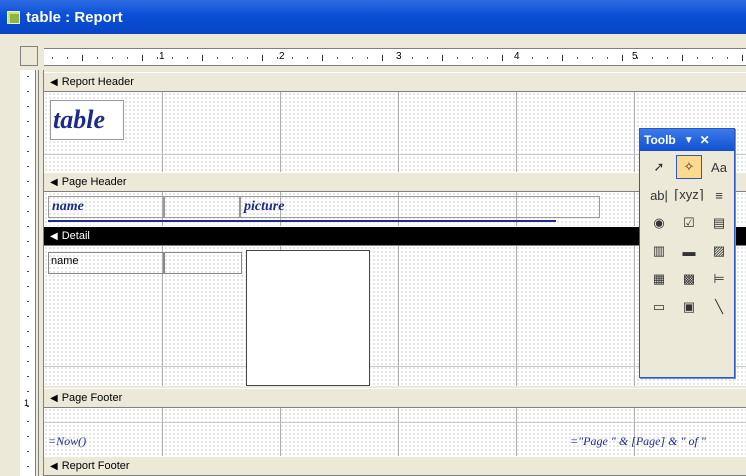 This screenshot has height=476, width=746. Describe the element at coordinates (373, 17) in the screenshot. I see `window-title-bar: table : Report` at that location.